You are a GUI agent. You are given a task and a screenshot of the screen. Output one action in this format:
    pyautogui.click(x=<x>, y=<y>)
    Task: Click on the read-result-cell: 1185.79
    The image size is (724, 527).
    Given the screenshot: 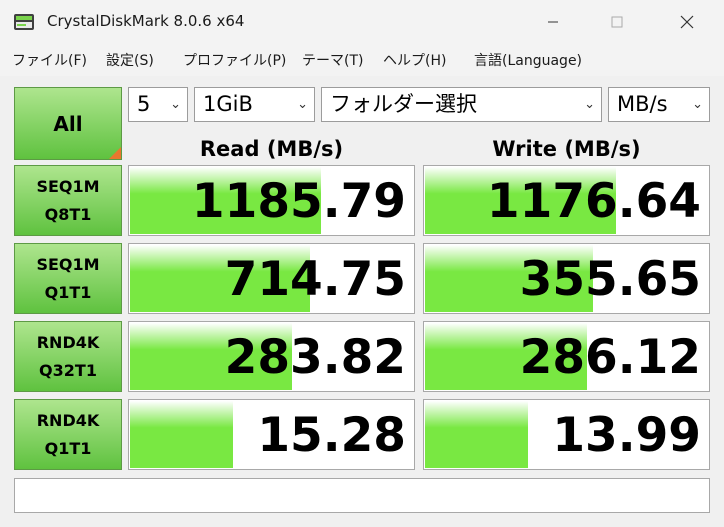 What is the action you would take?
    pyautogui.click(x=271, y=200)
    